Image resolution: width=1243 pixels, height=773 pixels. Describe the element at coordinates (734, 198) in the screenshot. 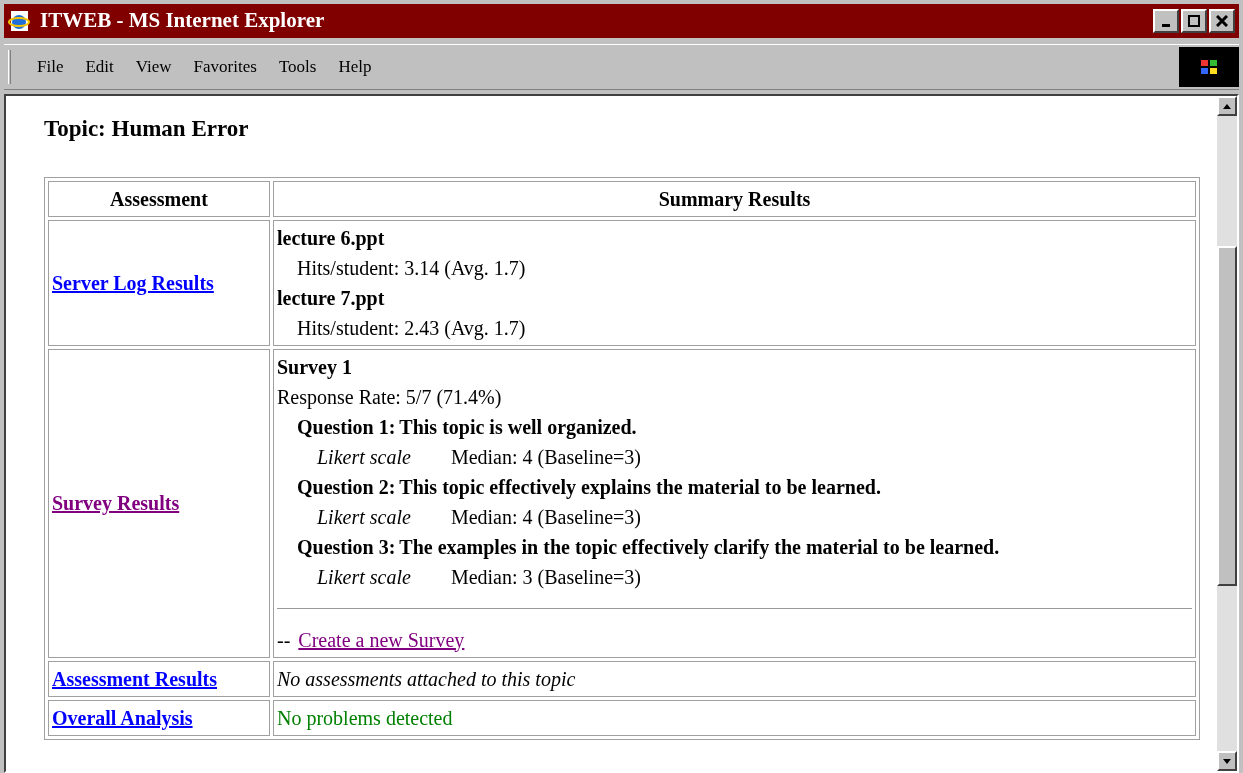

I see `column-header: Summary Results` at that location.